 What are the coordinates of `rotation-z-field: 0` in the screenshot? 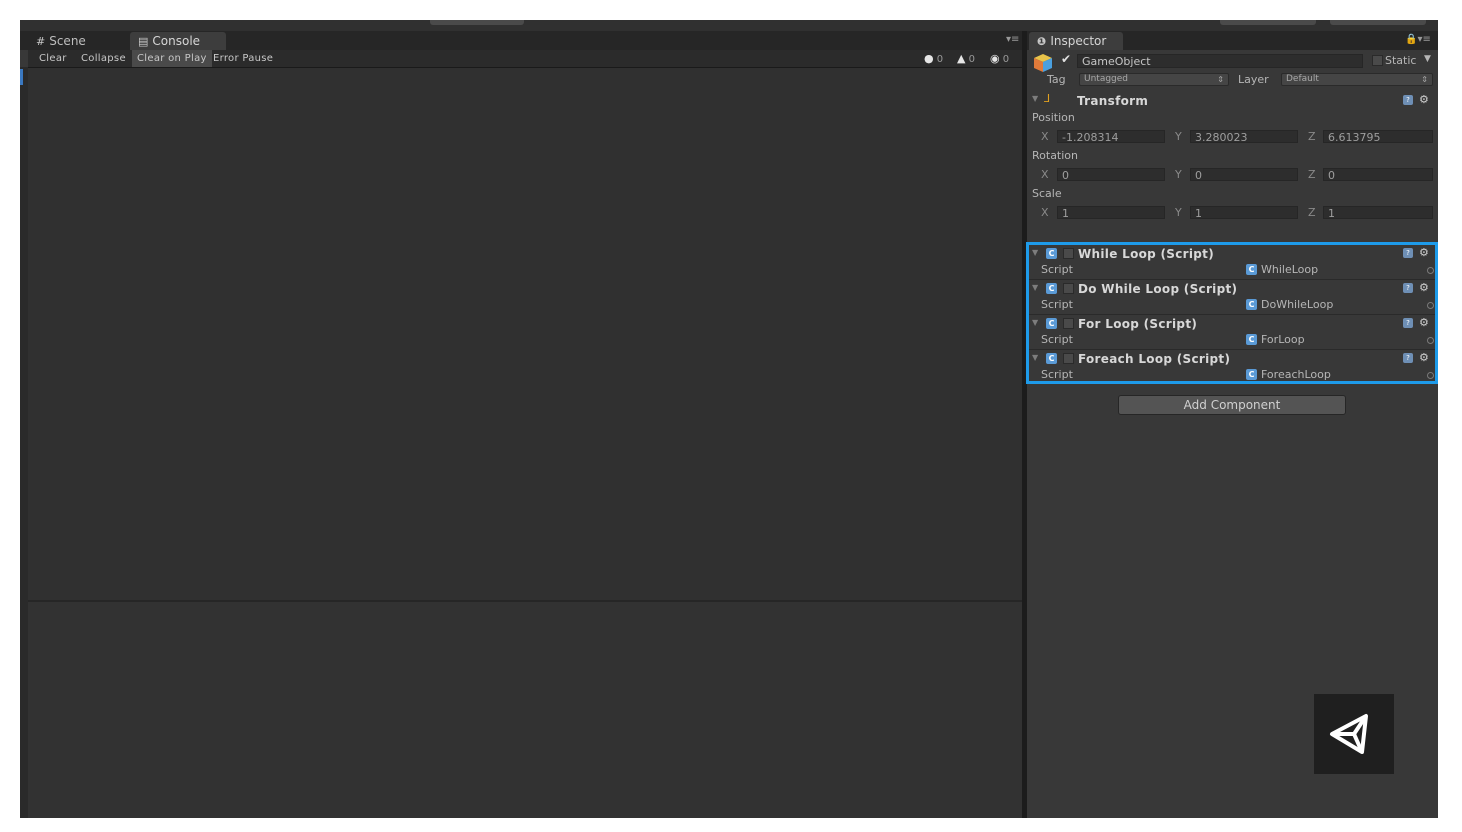 It's located at (1378, 174).